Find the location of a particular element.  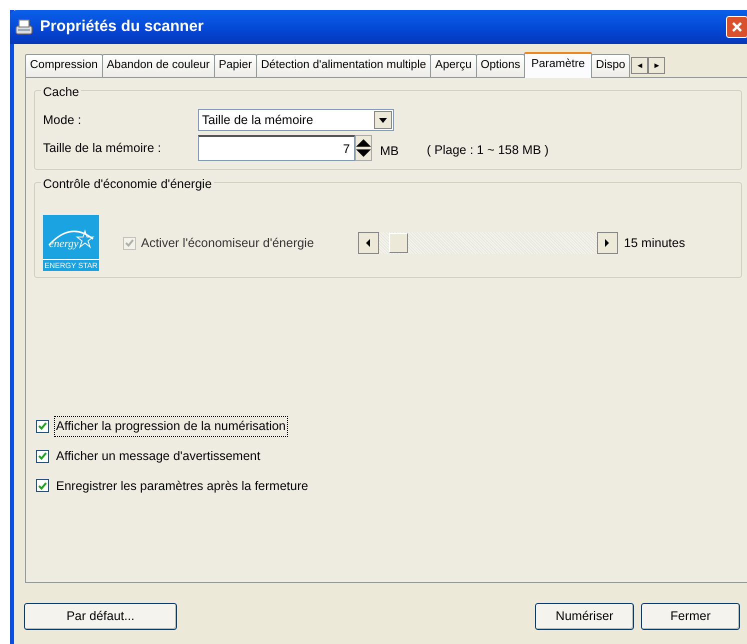

tab: Abandon de couleur is located at coordinates (158, 65).